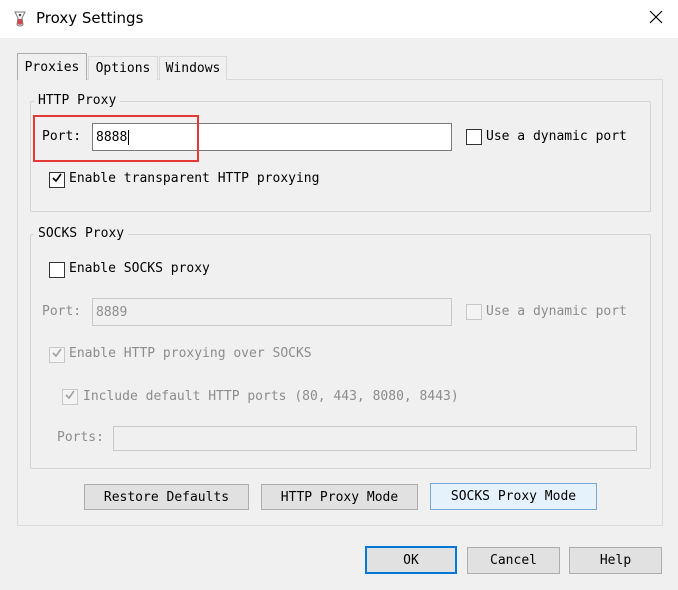 Image resolution: width=678 pixels, height=590 pixels. I want to click on tab-proxies-label: Proxies, so click(52, 67).